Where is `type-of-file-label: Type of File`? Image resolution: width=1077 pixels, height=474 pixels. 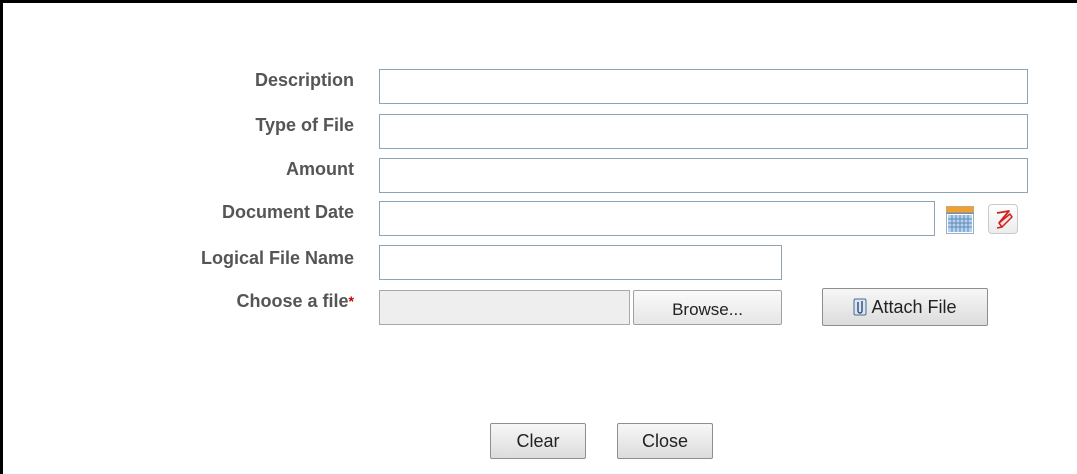
type-of-file-label: Type of File is located at coordinates (304, 125).